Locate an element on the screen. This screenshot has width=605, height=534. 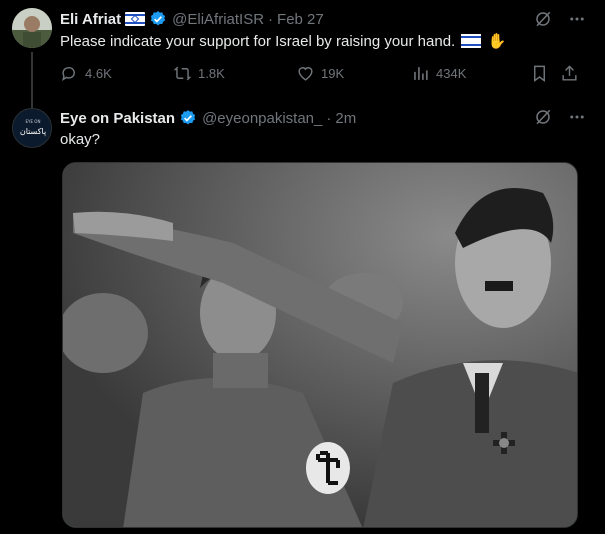
retweet-button: 1.8K is located at coordinates (199, 73).